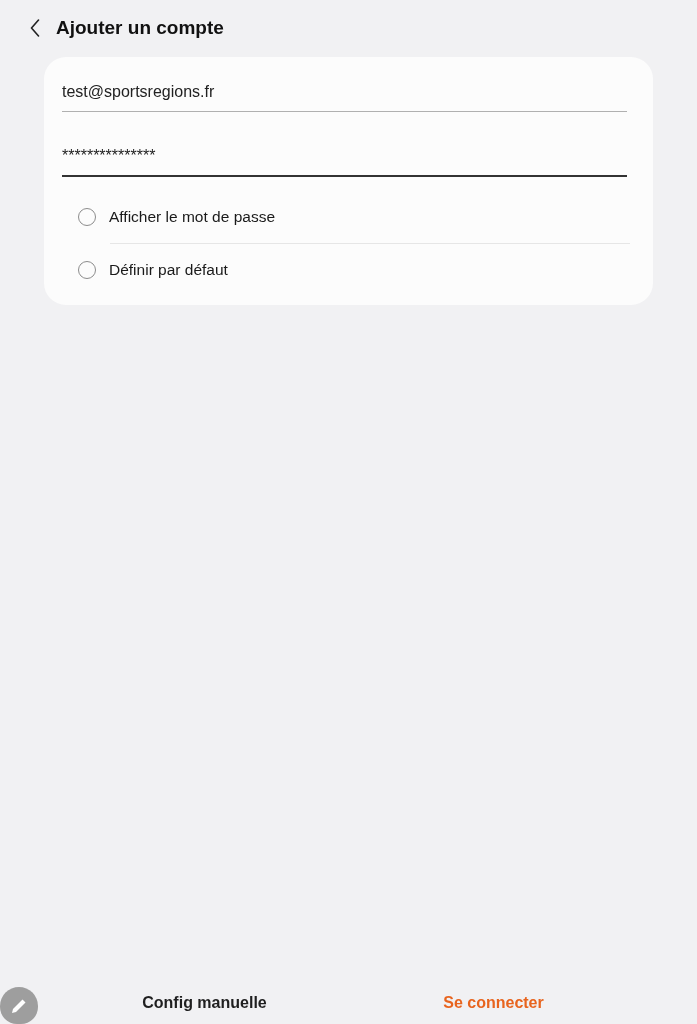  Describe the element at coordinates (19, 1005) in the screenshot. I see `edit-fab-button` at that location.